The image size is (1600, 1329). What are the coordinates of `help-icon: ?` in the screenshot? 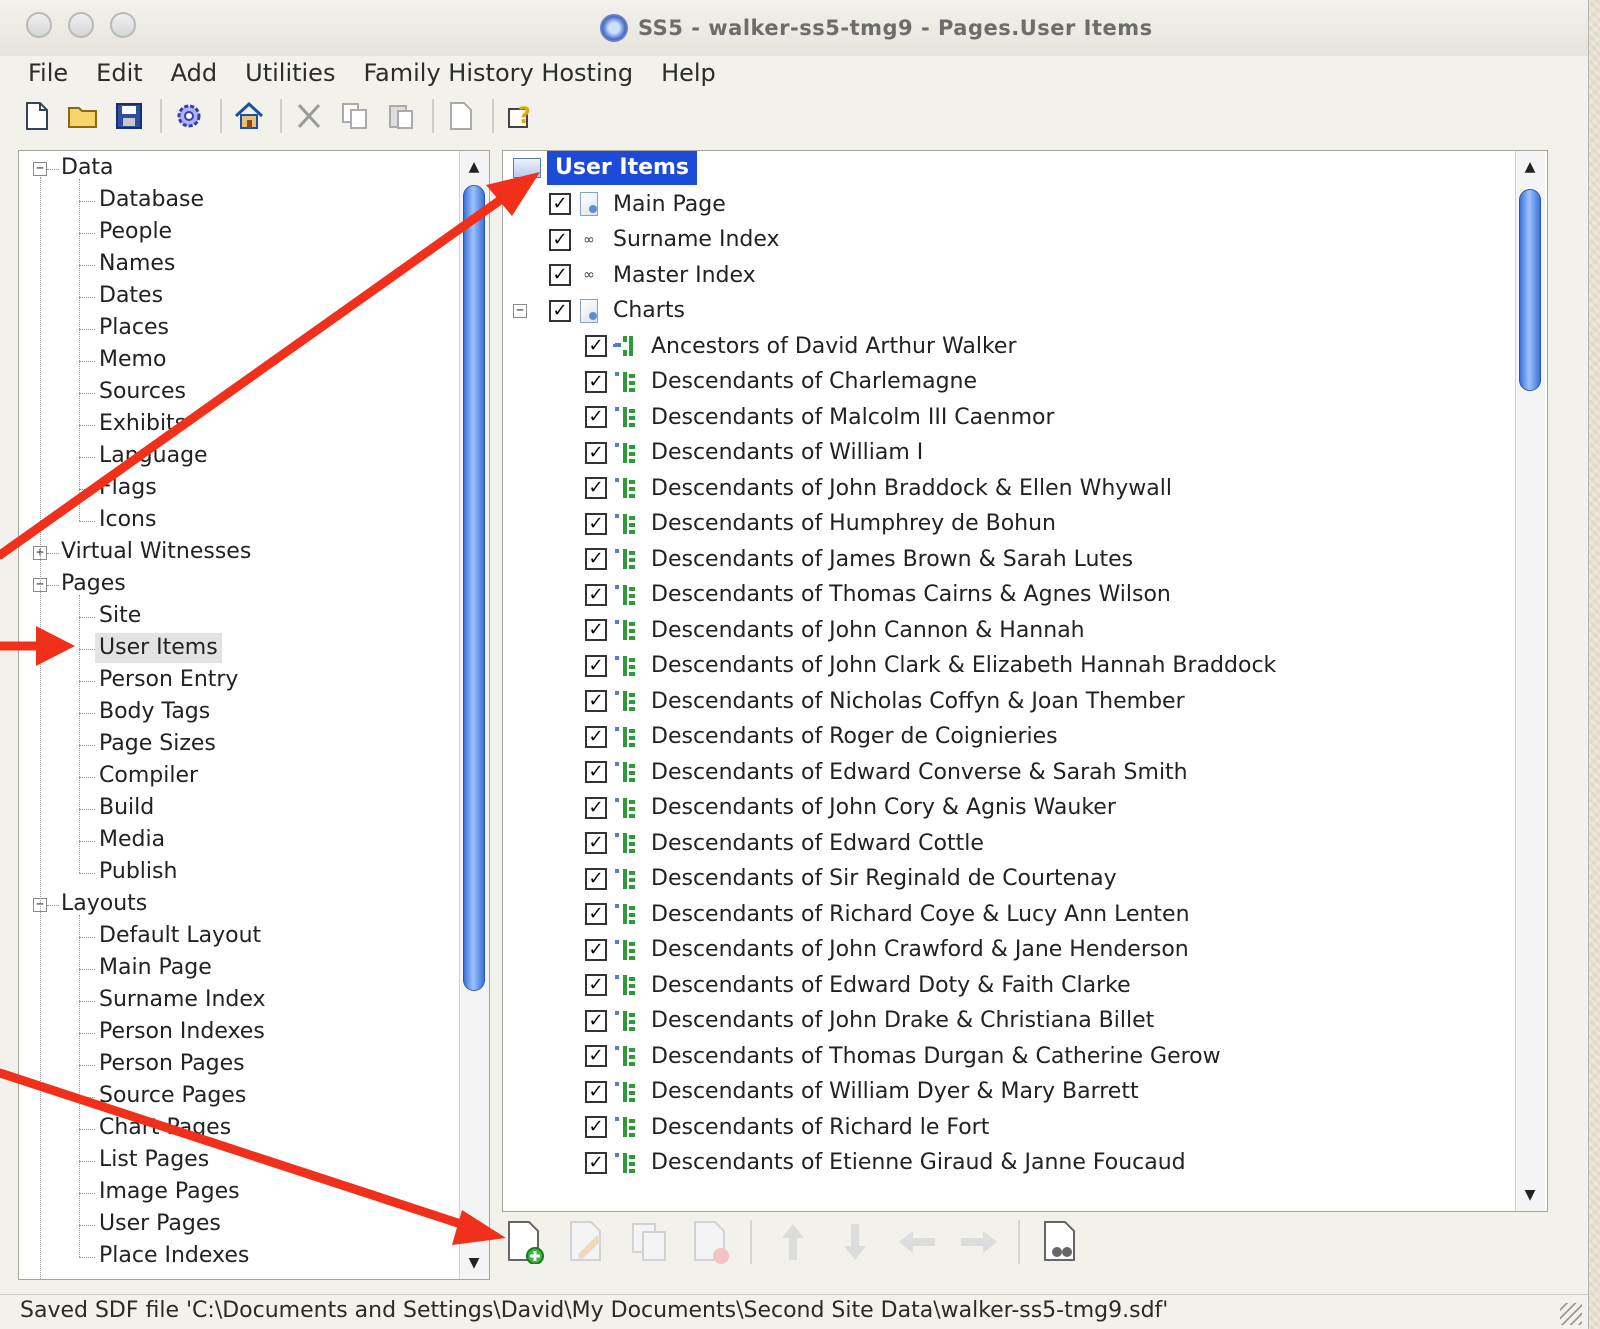 It's located at (521, 116).